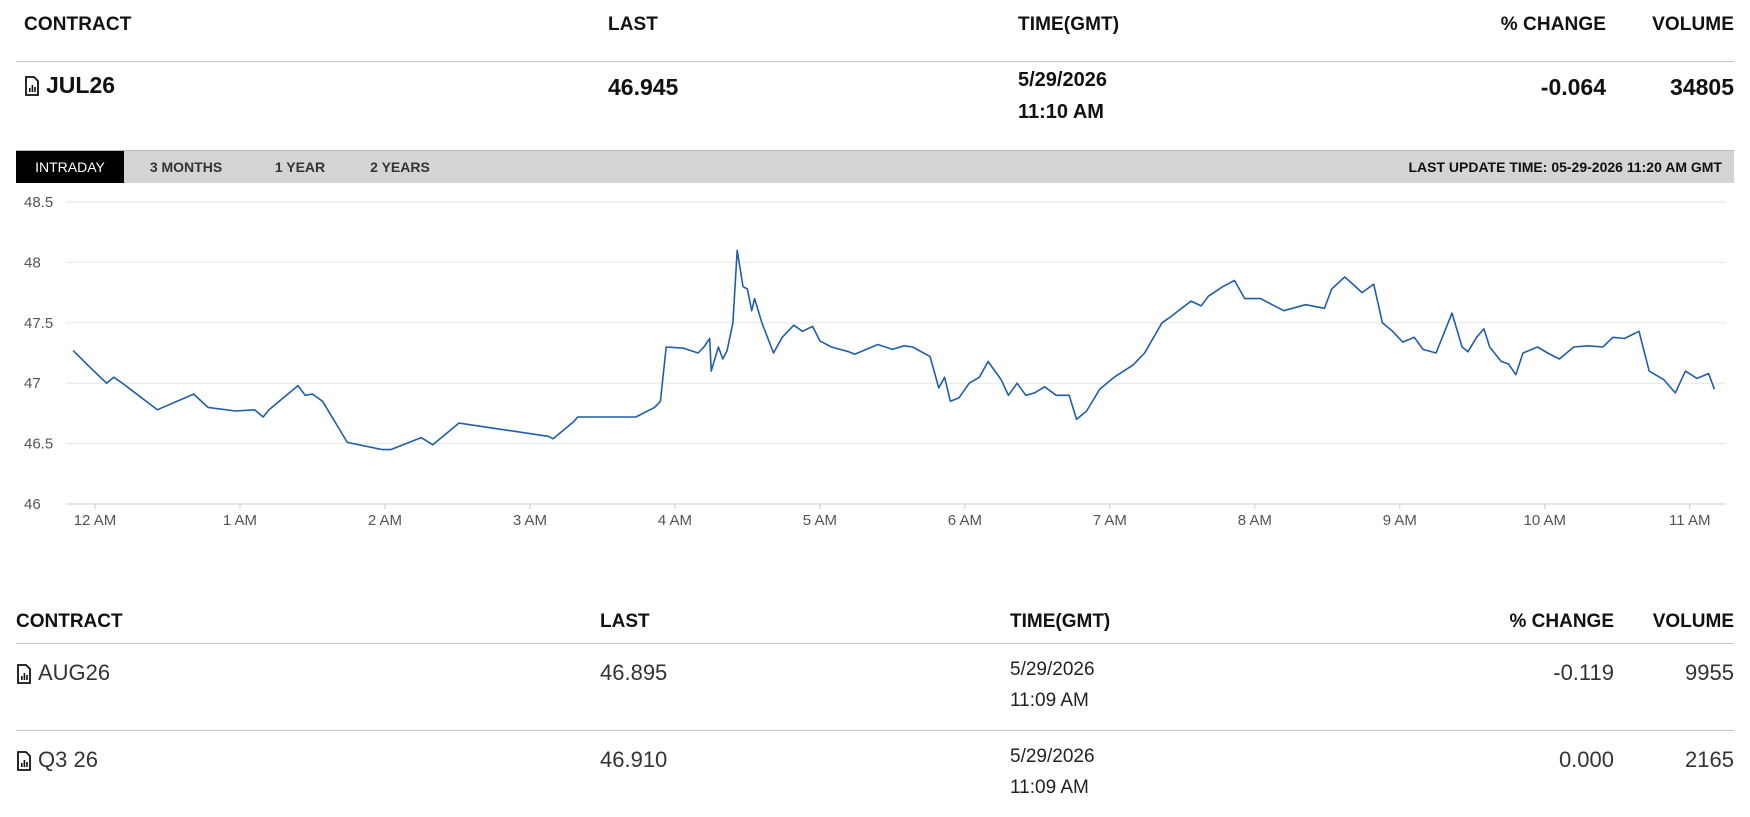 The height and width of the screenshot is (817, 1750). What do you see at coordinates (1583, 672) in the screenshot?
I see `percent-change: -0.119` at bounding box center [1583, 672].